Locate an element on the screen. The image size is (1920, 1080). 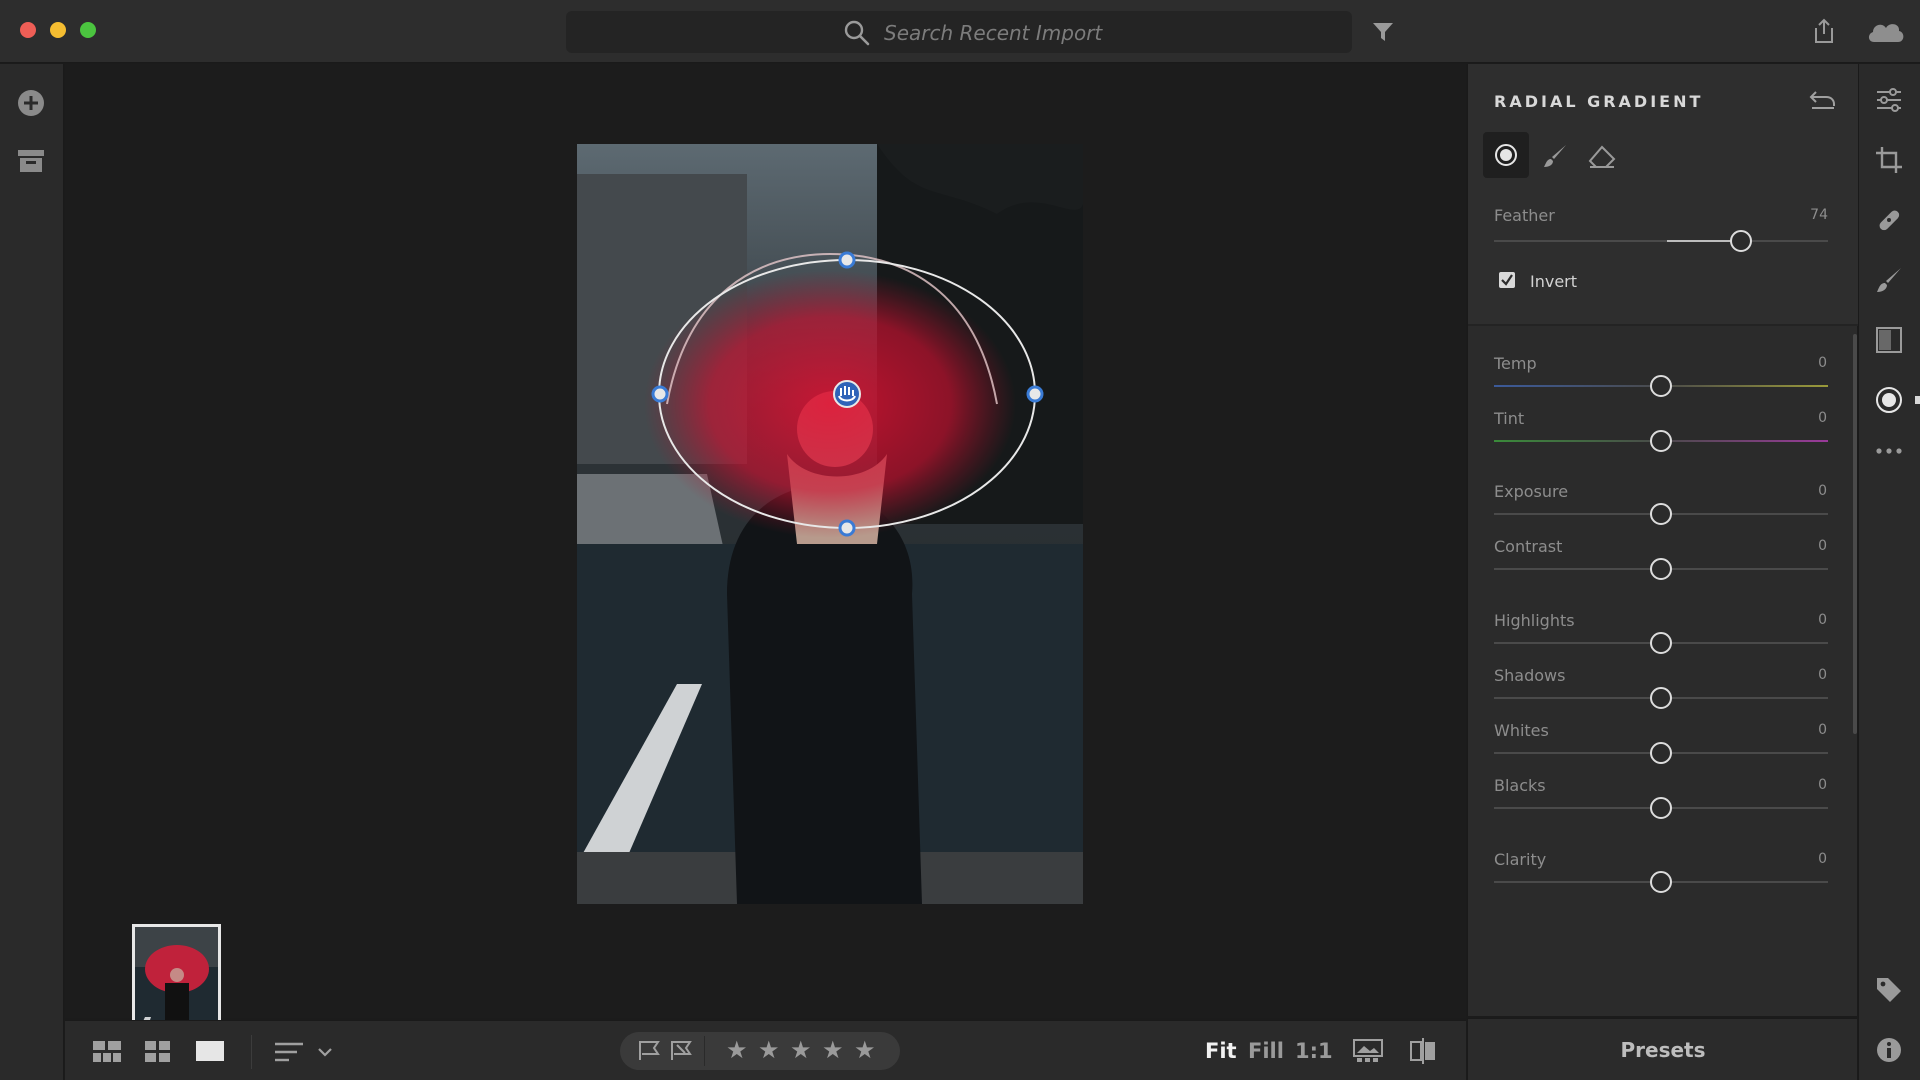
slider-knob-shadows is located at coordinates (1661, 698).